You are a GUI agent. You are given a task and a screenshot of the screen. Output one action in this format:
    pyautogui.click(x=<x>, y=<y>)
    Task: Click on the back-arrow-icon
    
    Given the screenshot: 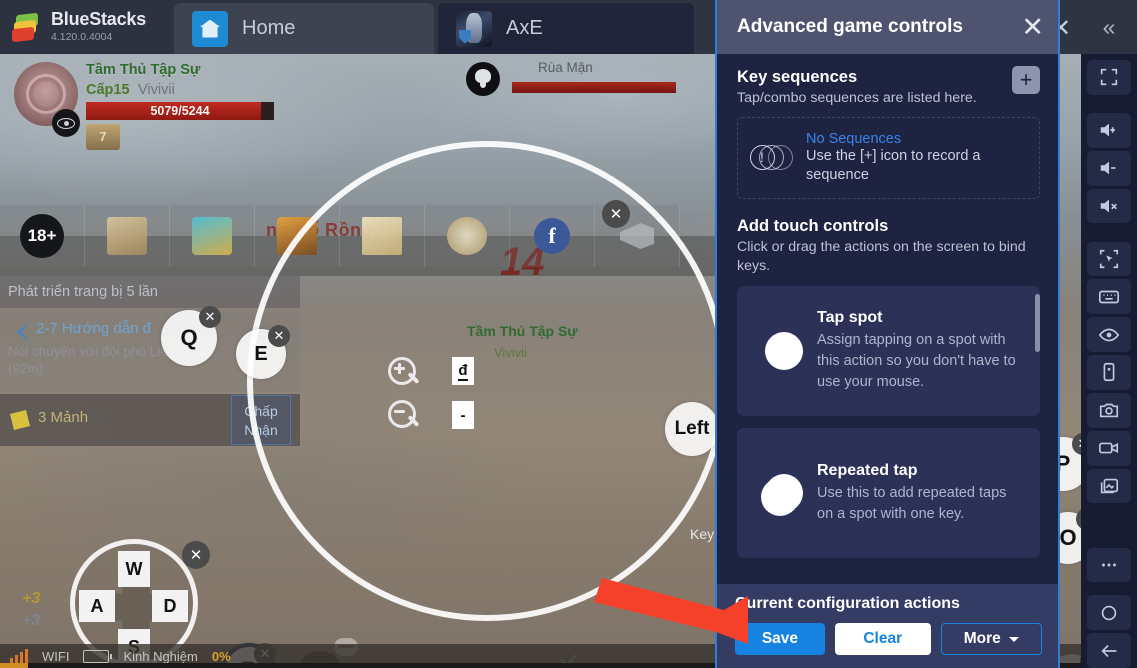 What is the action you would take?
    pyautogui.click(x=1109, y=650)
    